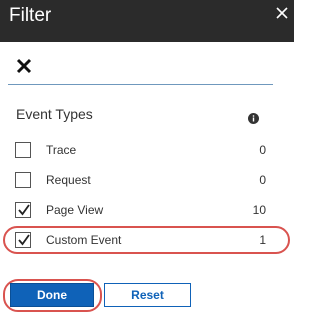  Describe the element at coordinates (147, 295) in the screenshot. I see `reset-button: Reset` at that location.